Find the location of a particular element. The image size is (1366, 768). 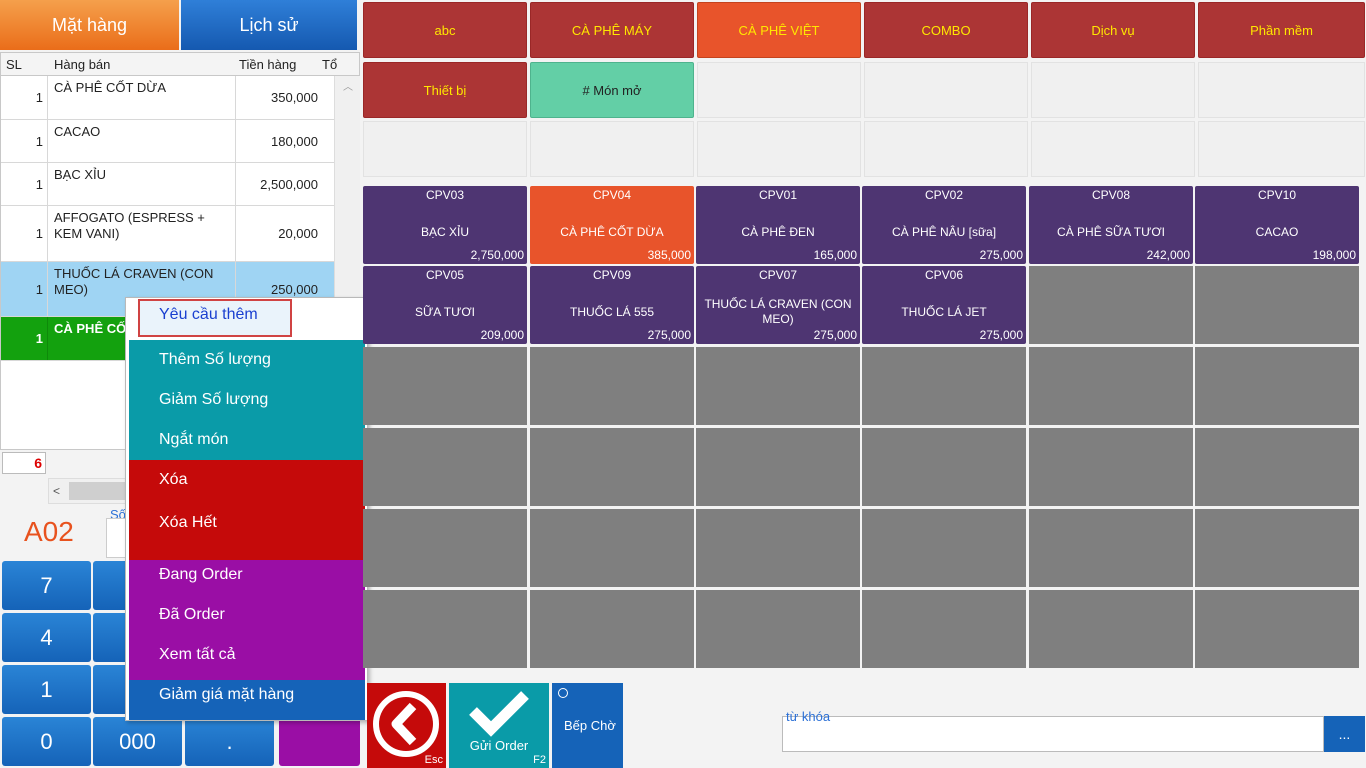

product-tile: CPV01 CÀ PHÊ ĐEN 165,000 is located at coordinates (778, 225).